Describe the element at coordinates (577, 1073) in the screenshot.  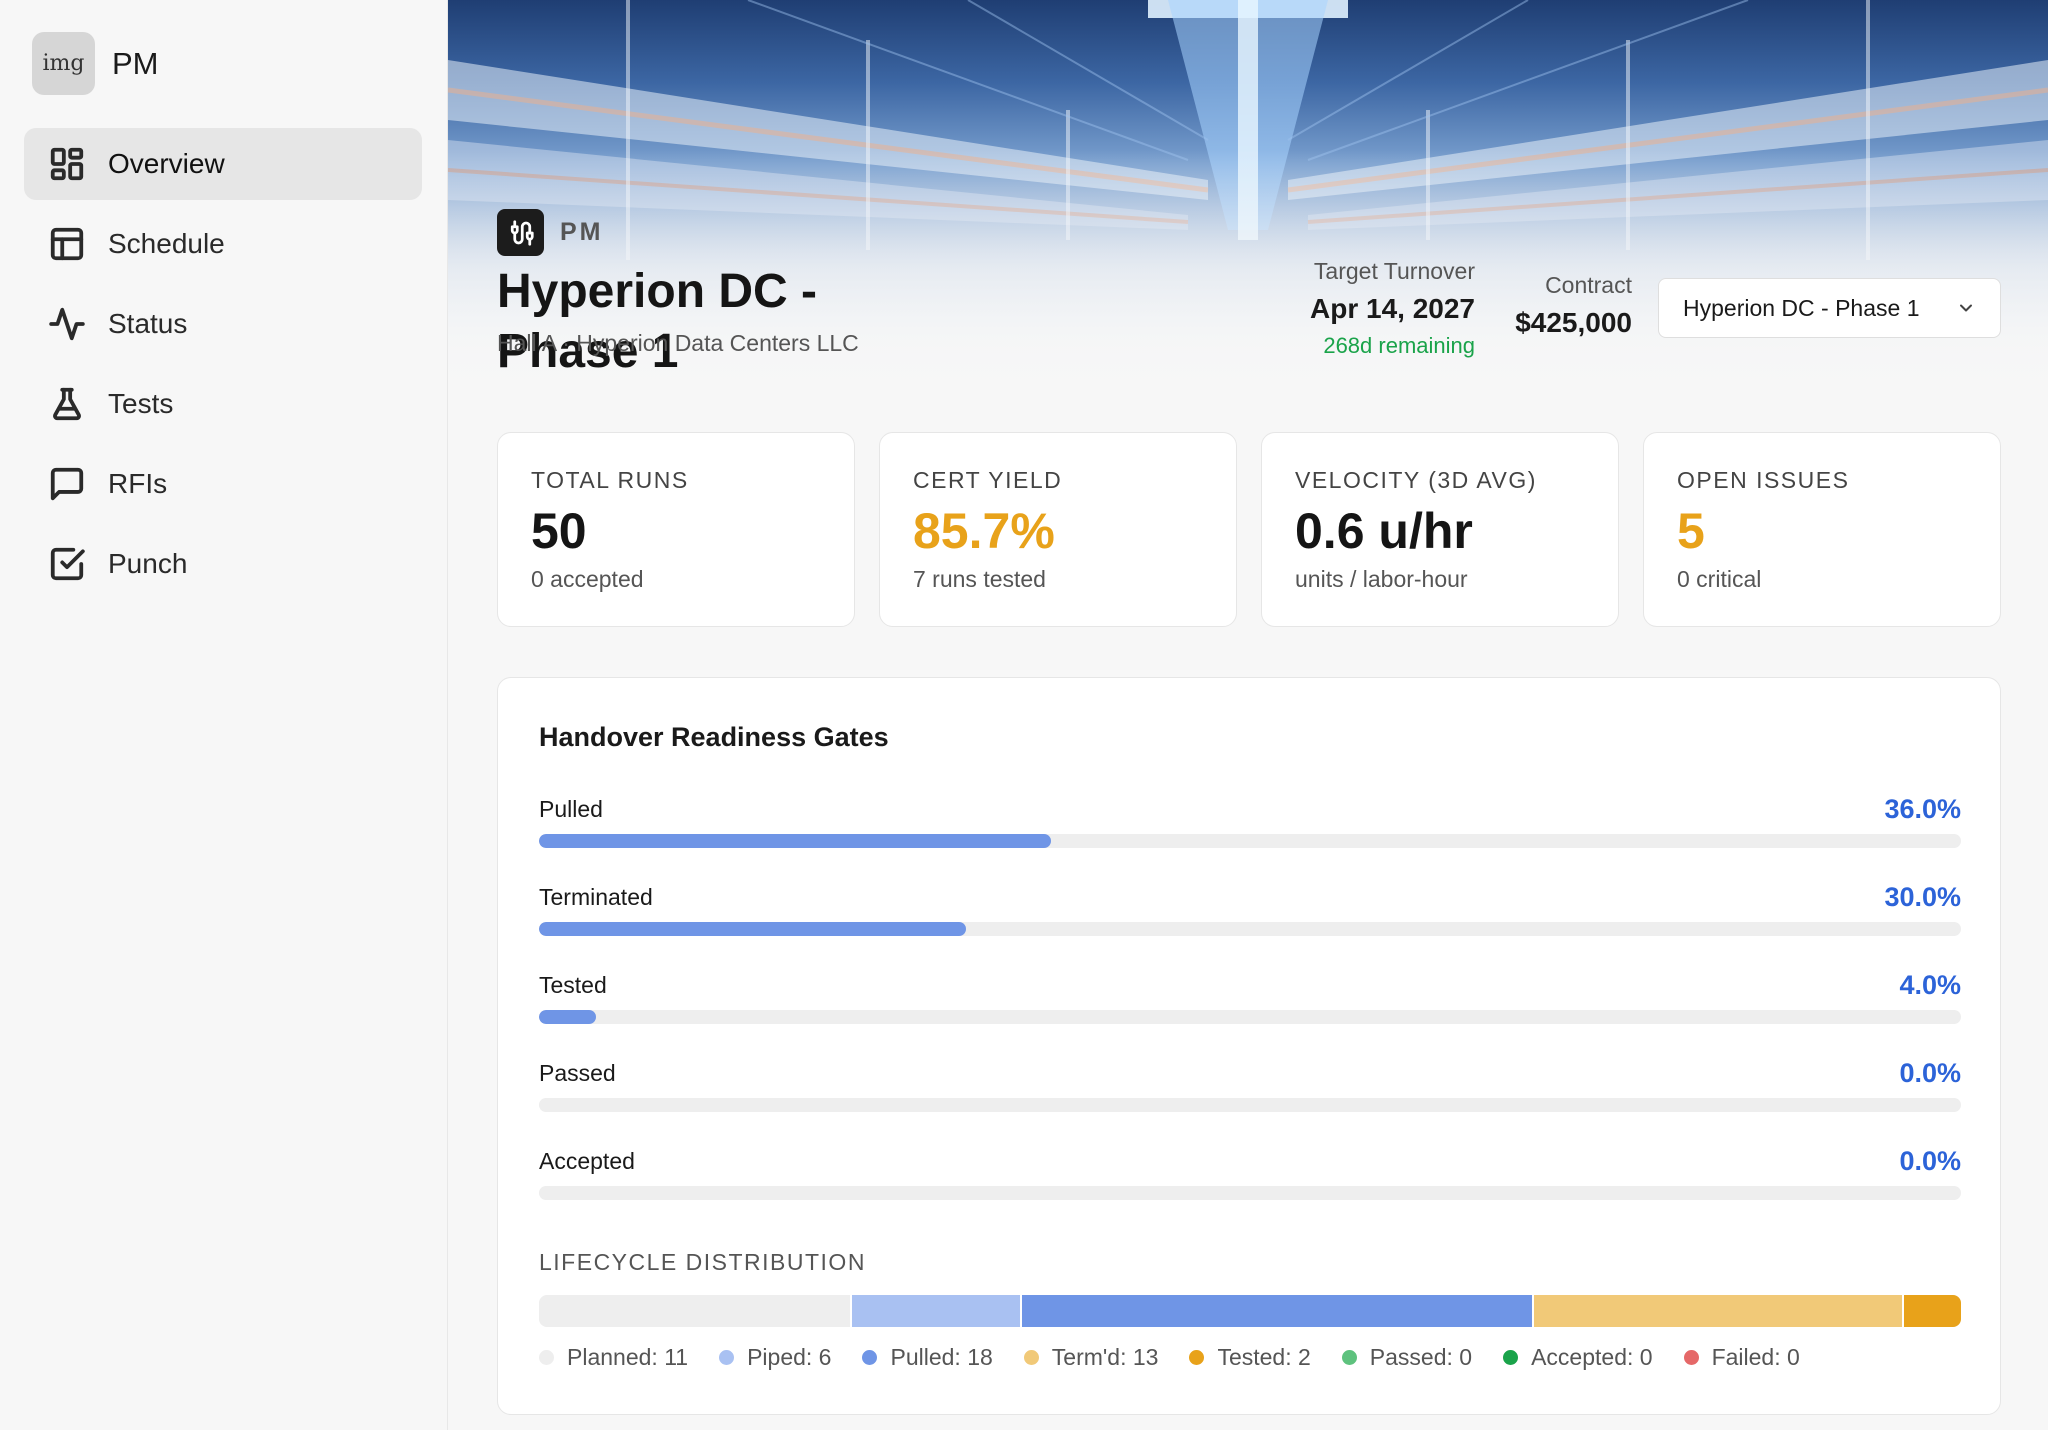
I see `gate-label: Passed` at that location.